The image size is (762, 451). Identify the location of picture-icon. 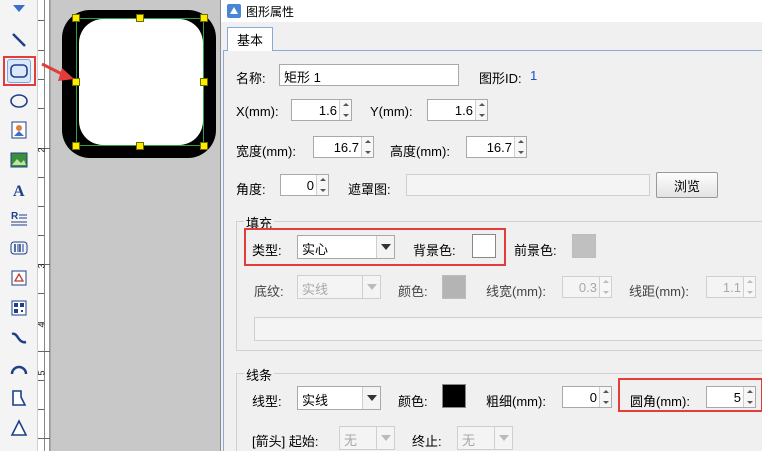
(19, 160).